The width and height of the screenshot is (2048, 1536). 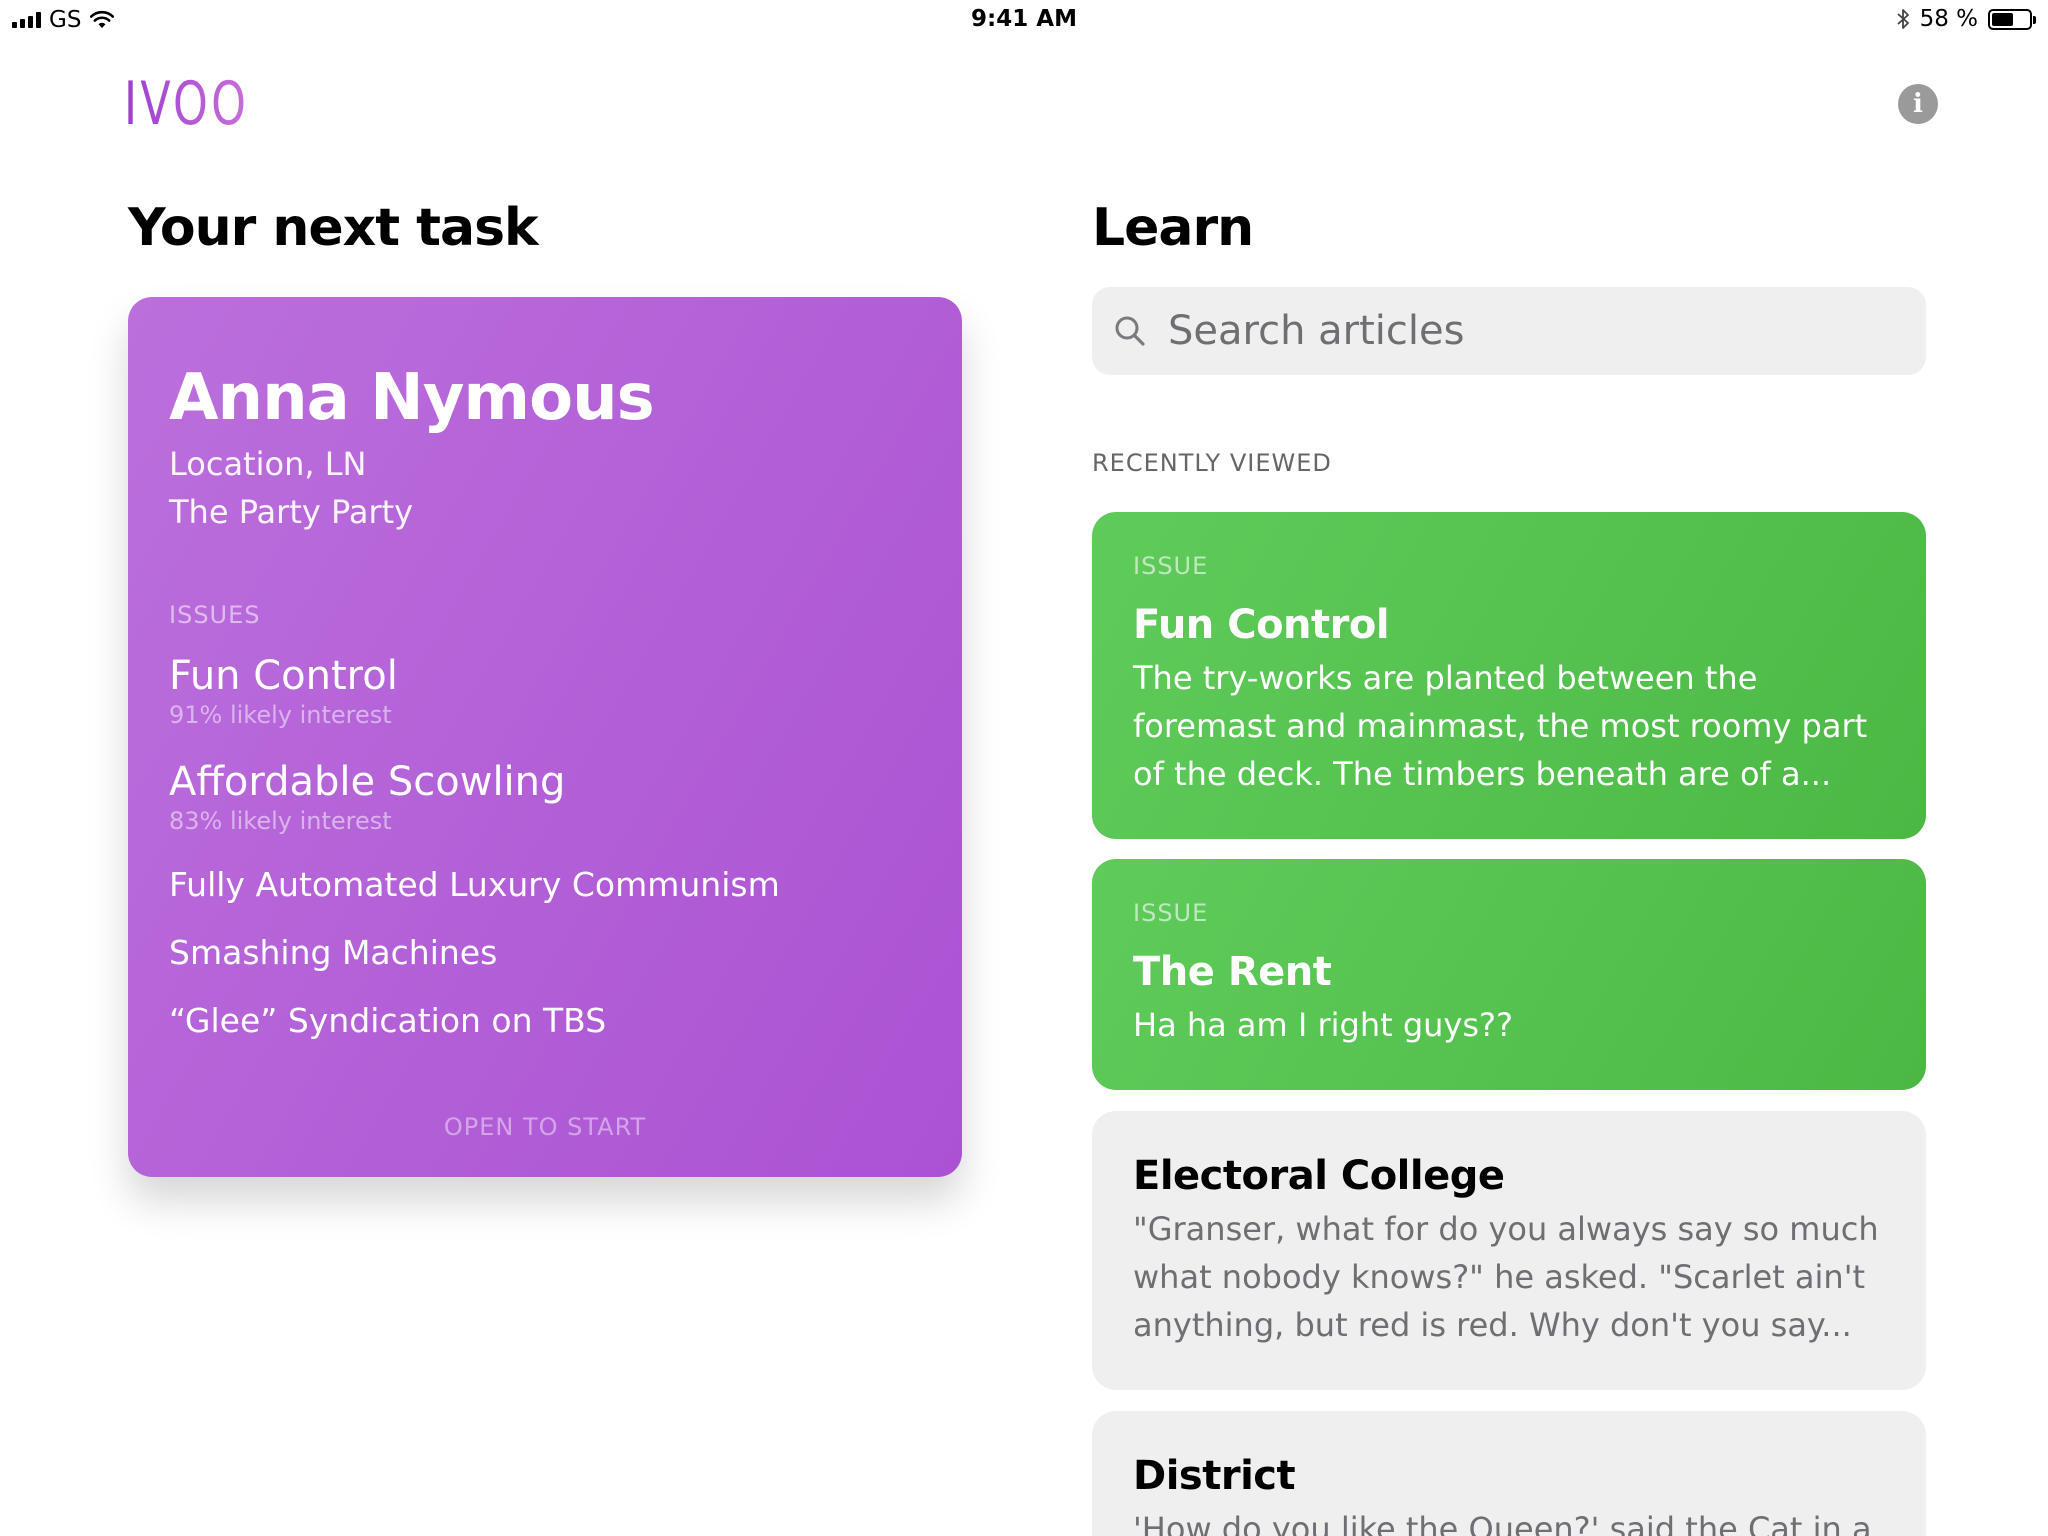 What do you see at coordinates (1212, 463) in the screenshot?
I see `recently-viewed-heading: RECENTLY VIEWED` at bounding box center [1212, 463].